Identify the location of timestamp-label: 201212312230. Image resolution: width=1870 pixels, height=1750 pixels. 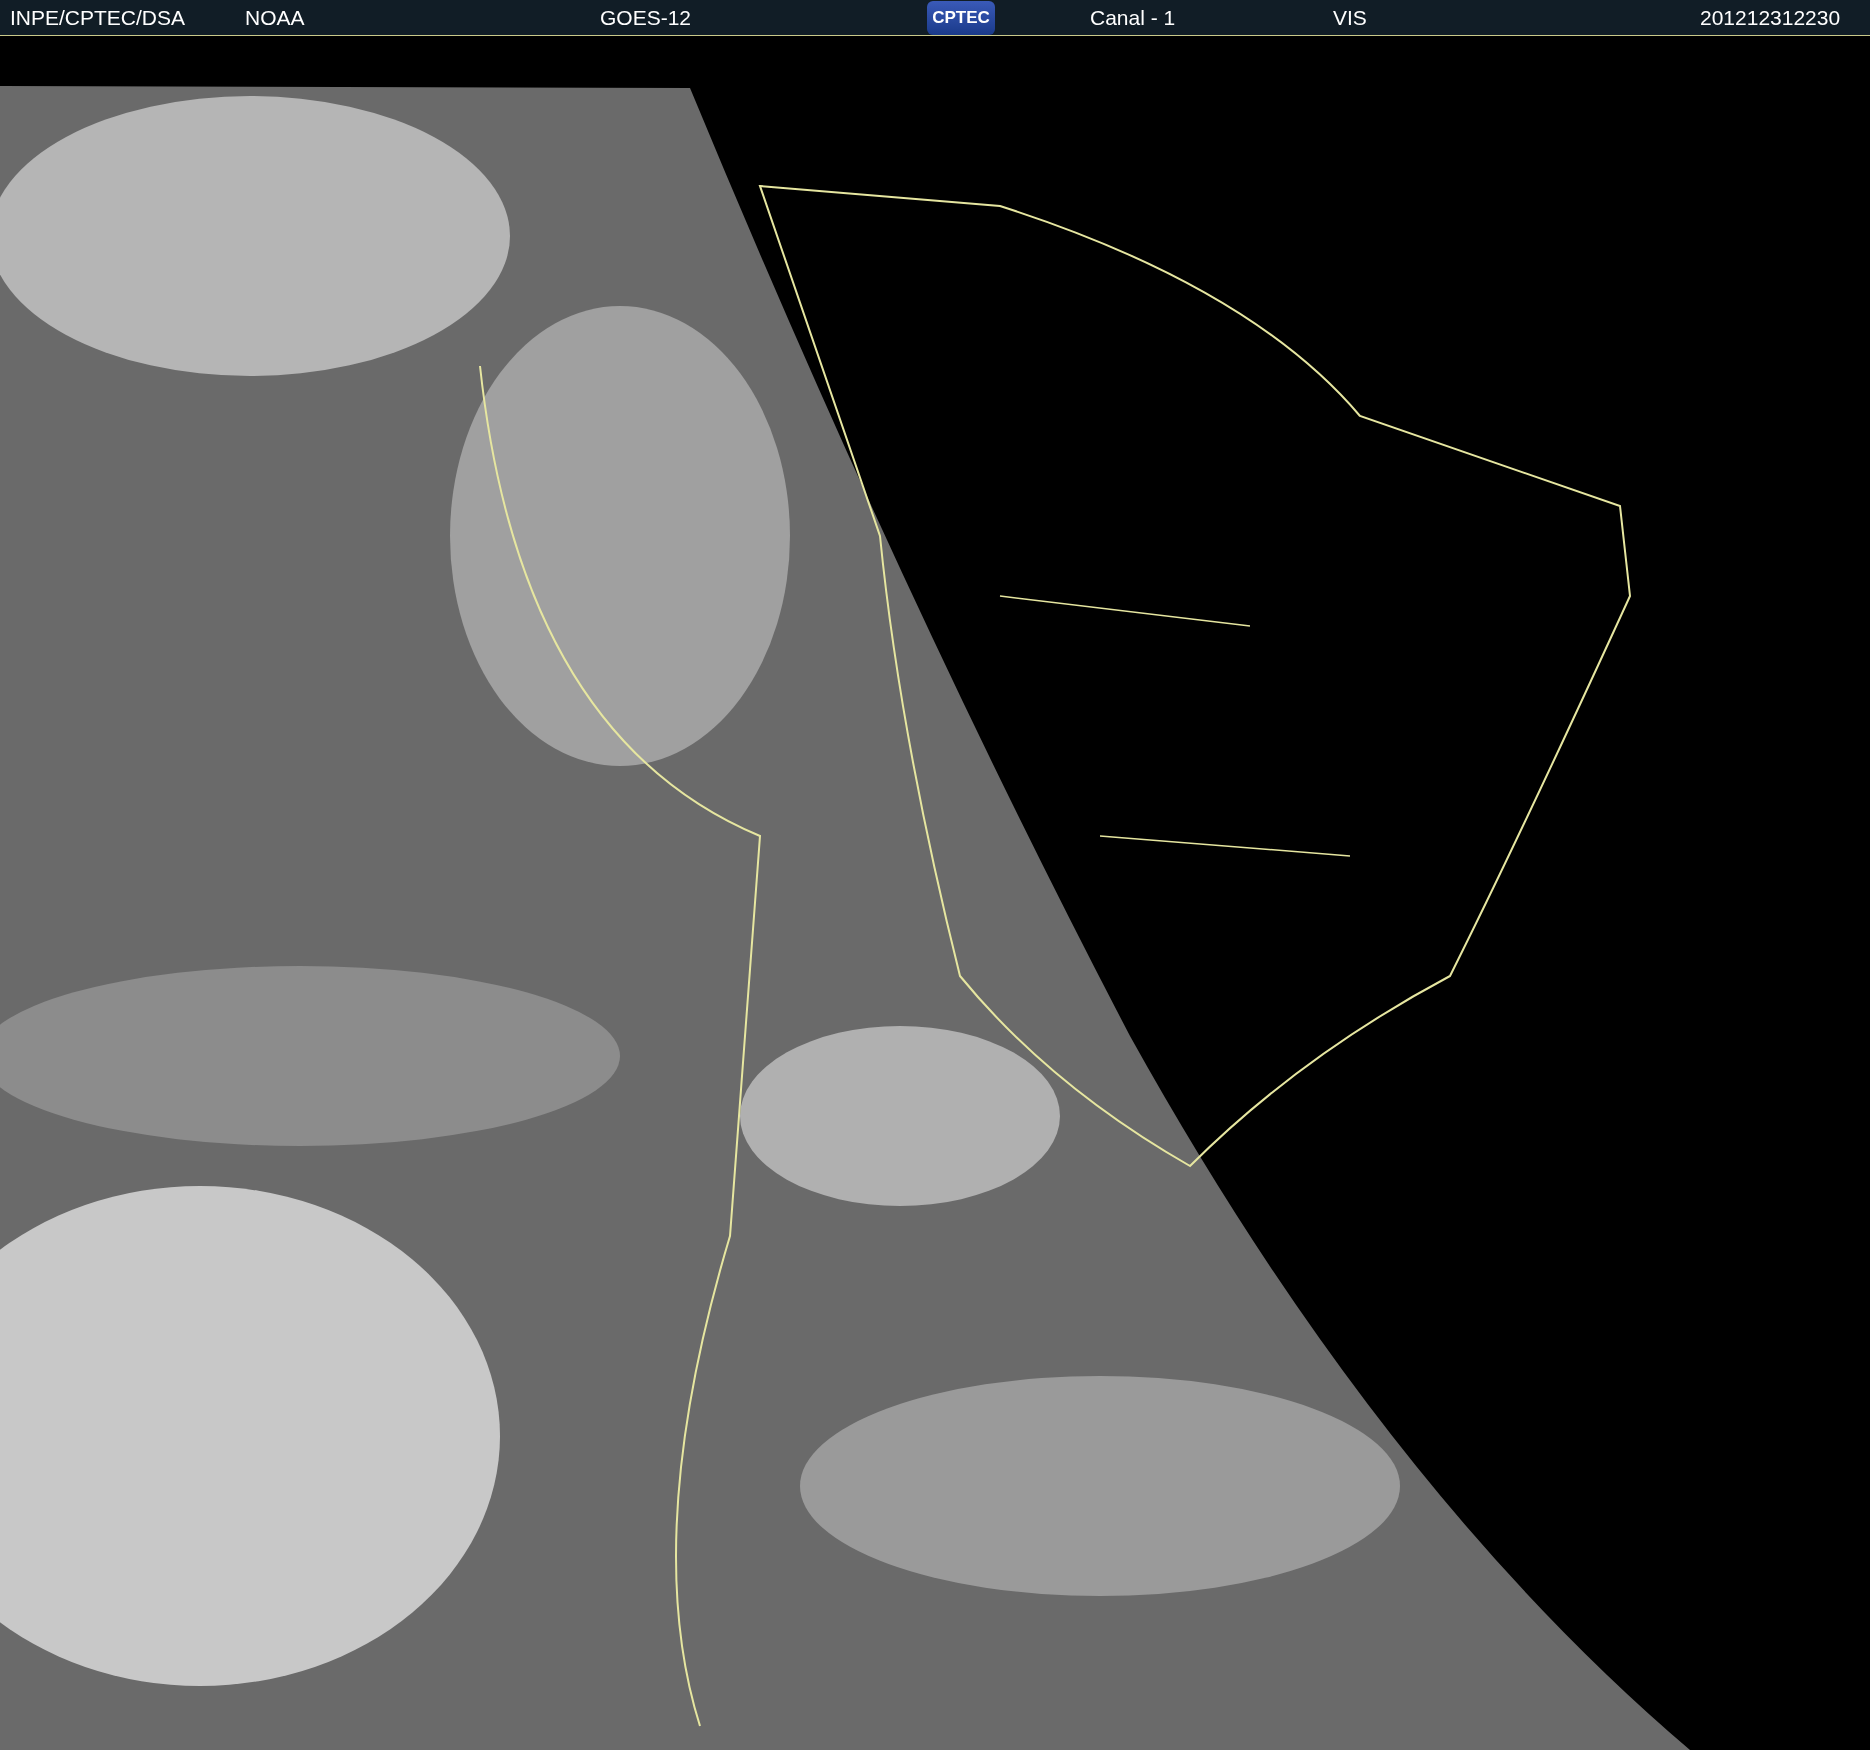
(1770, 17).